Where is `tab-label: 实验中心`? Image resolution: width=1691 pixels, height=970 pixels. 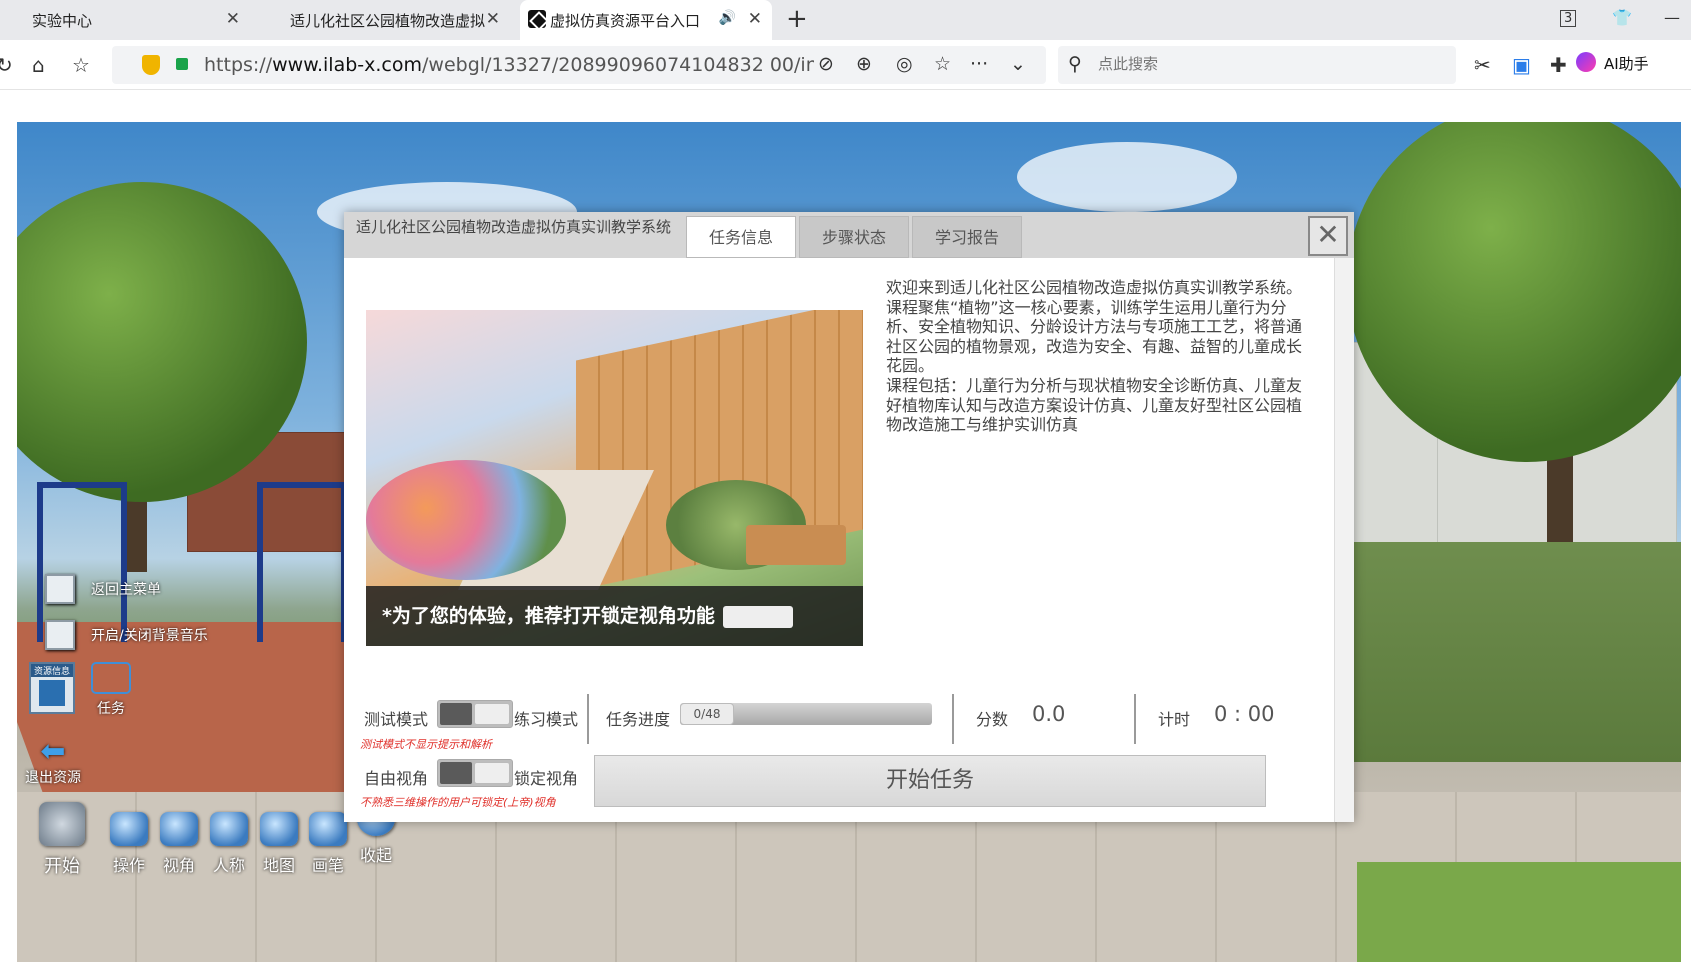
tab-label: 实验中心 is located at coordinates (62, 20).